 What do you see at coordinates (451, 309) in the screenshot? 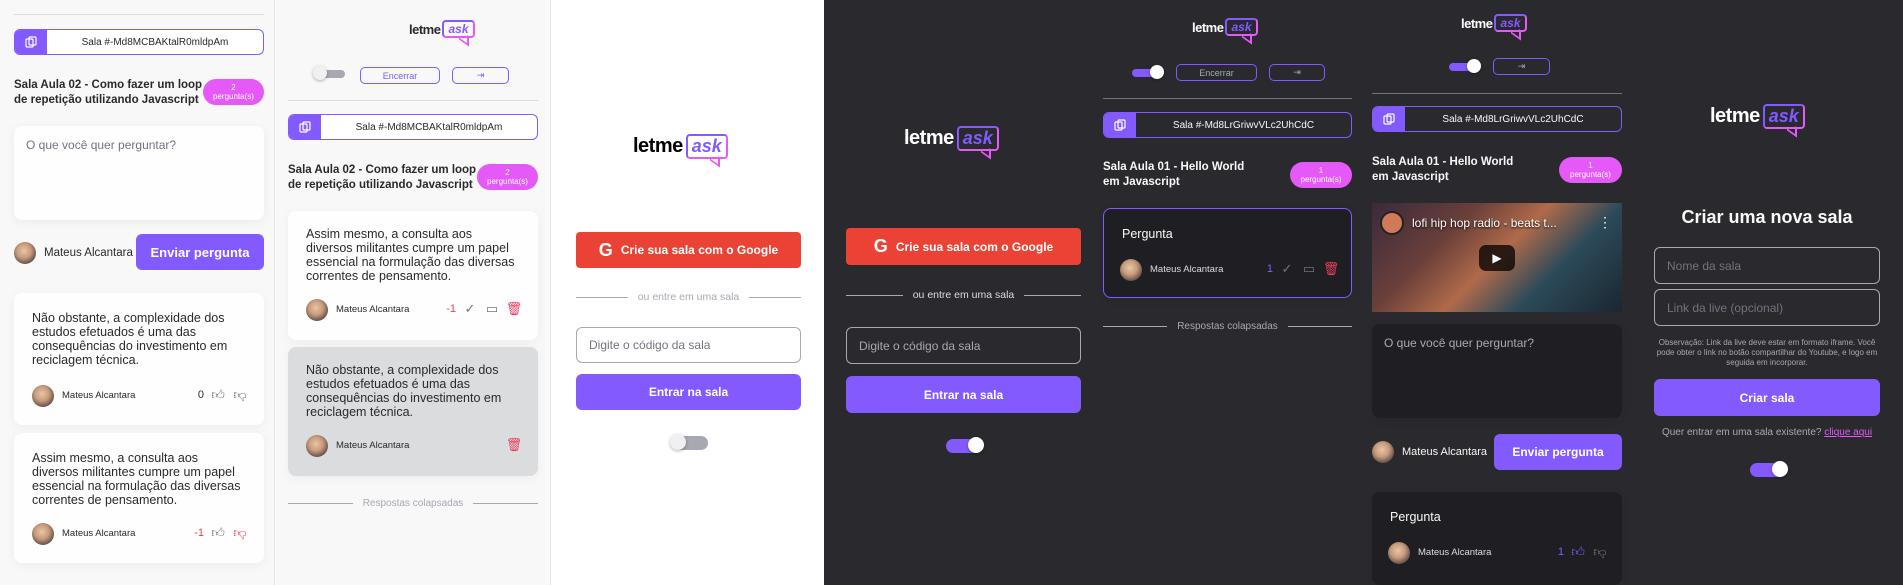
I see `like-count: -1` at bounding box center [451, 309].